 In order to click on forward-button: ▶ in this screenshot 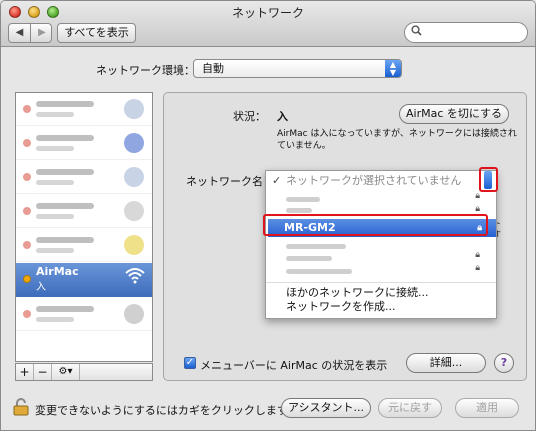, I will do `click(42, 33)`.